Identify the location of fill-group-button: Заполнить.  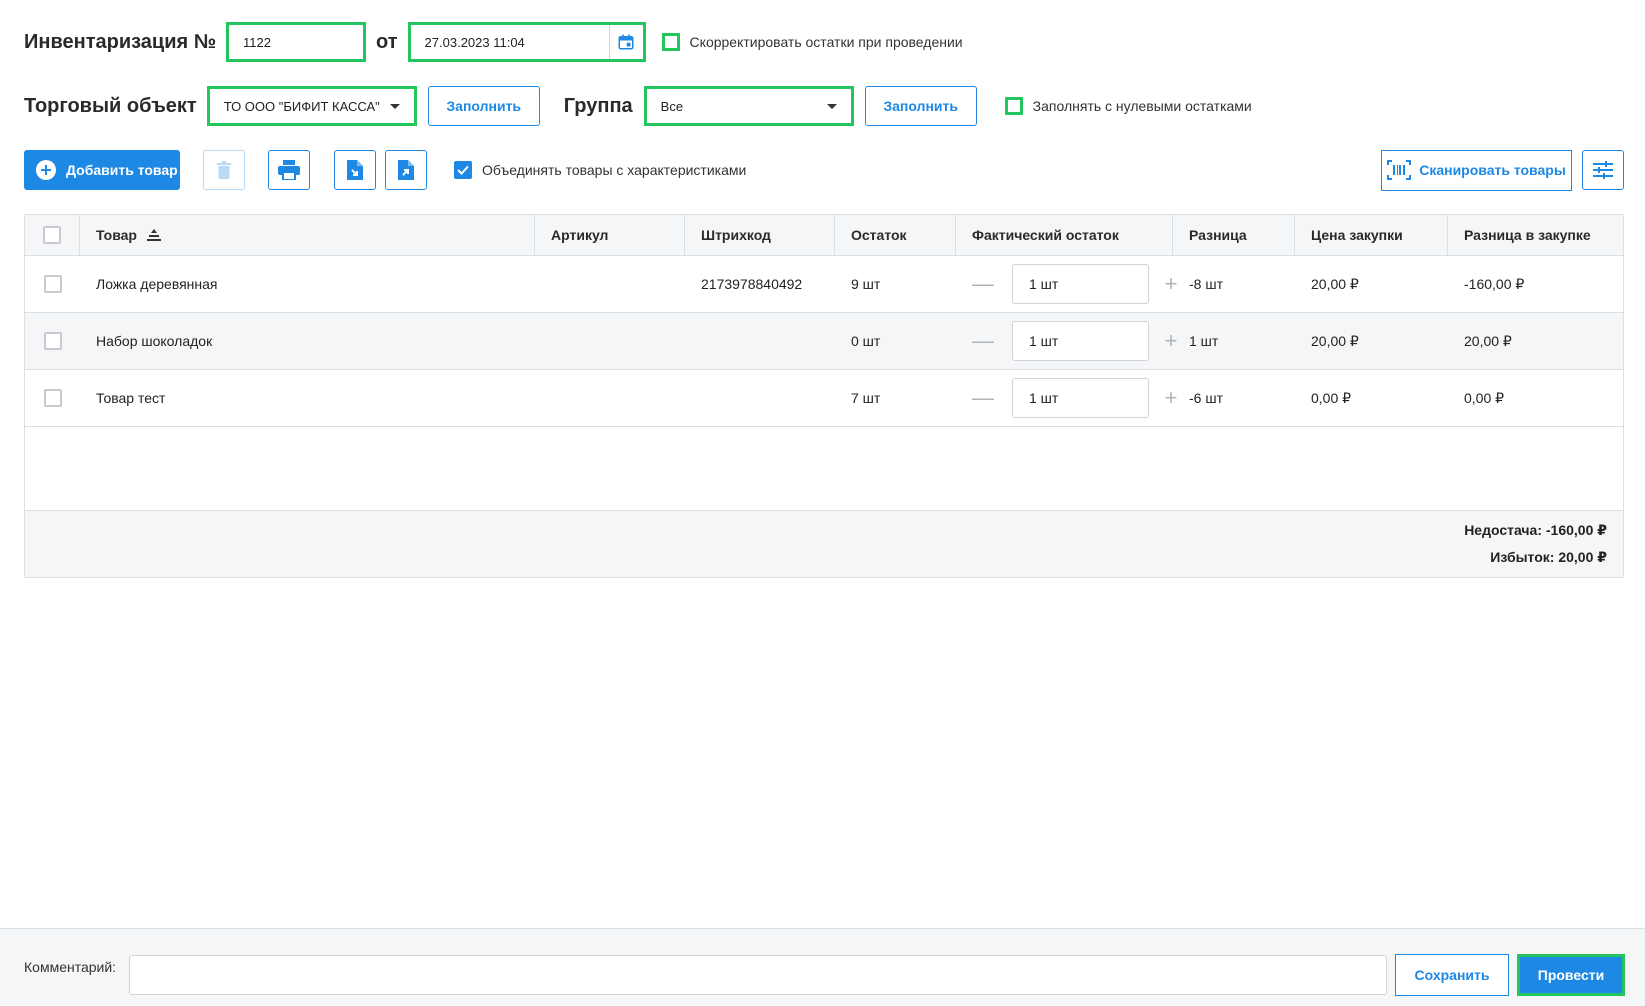
(920, 106).